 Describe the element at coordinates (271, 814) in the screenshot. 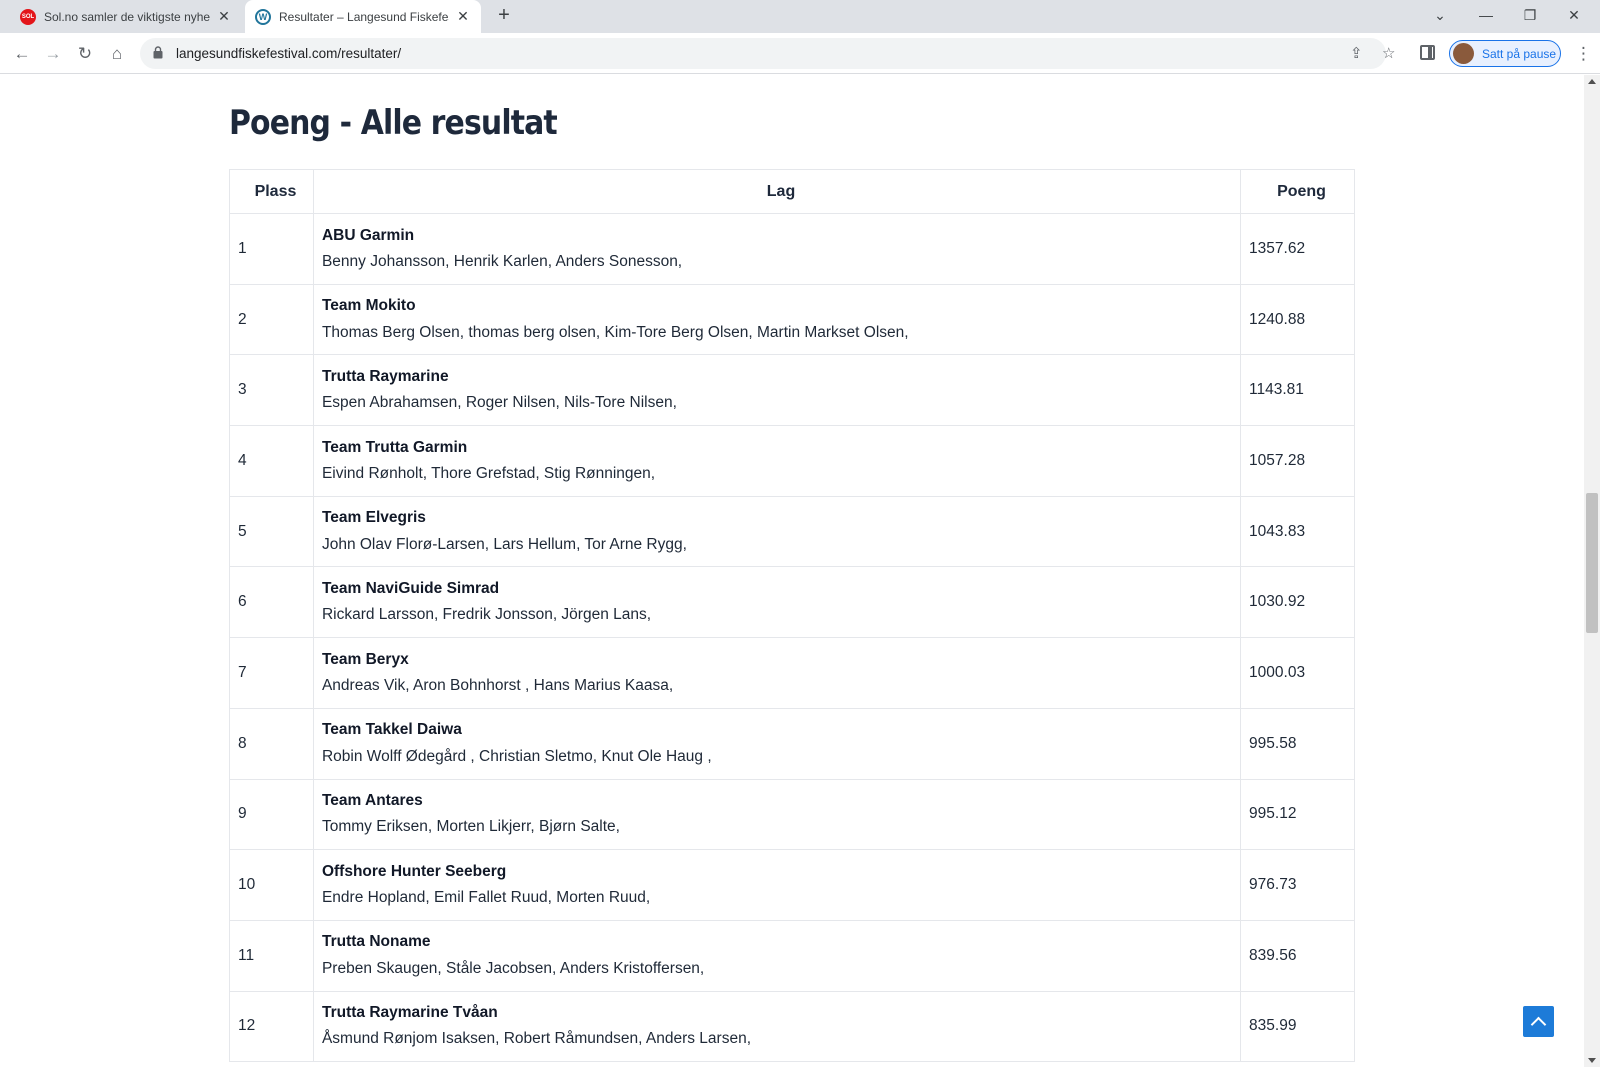

I see `cell-place: 9` at that location.